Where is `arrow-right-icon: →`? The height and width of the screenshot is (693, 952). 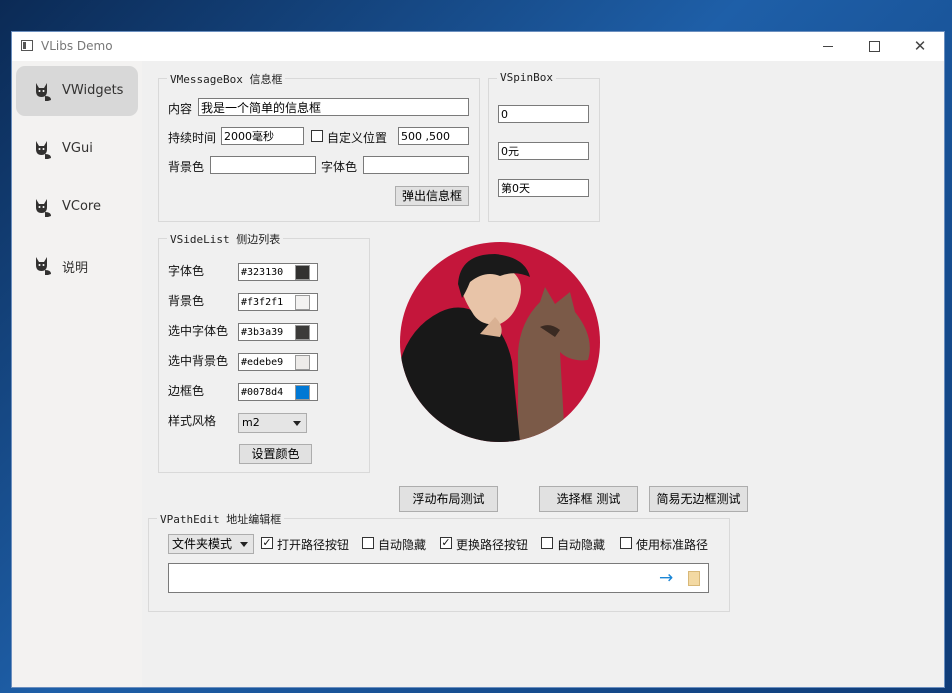
arrow-right-icon: → is located at coordinates (666, 578).